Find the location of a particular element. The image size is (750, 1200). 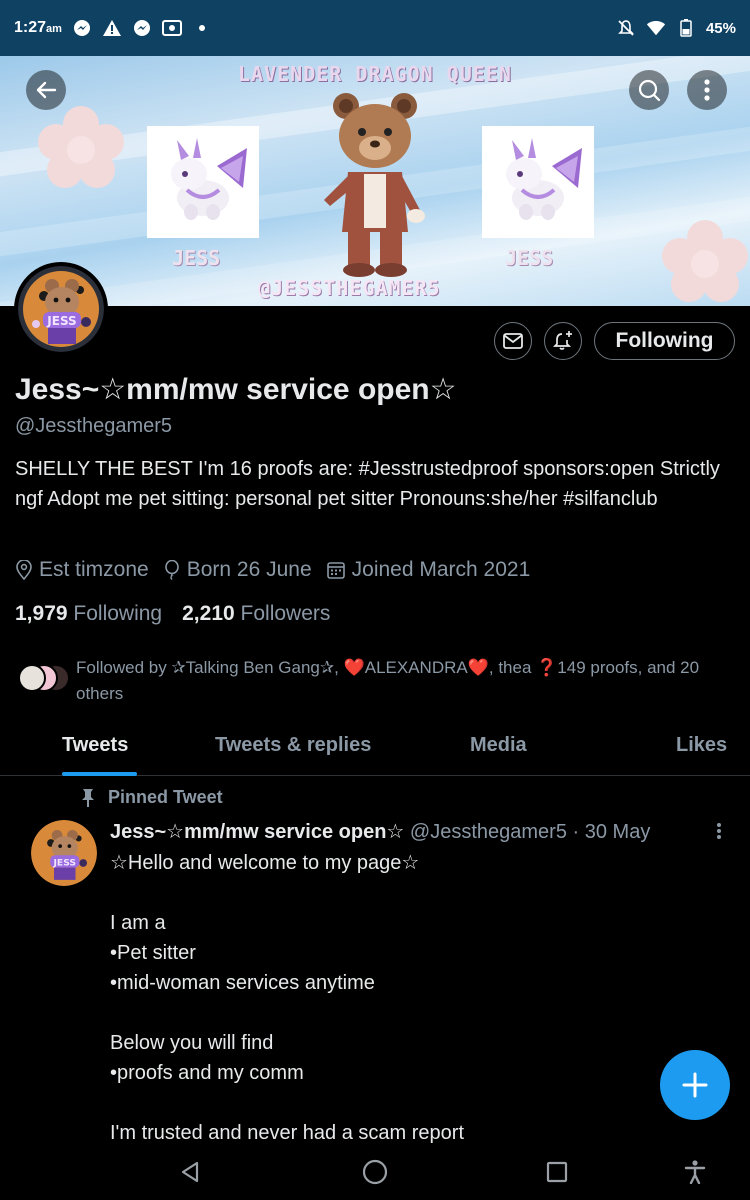

warning-icon is located at coordinates (112, 28).